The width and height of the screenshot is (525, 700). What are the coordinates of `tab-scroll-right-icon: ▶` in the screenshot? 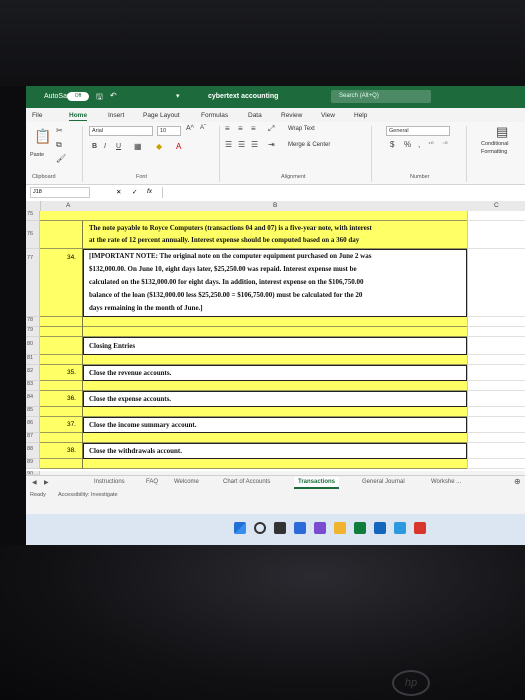 It's located at (46, 482).